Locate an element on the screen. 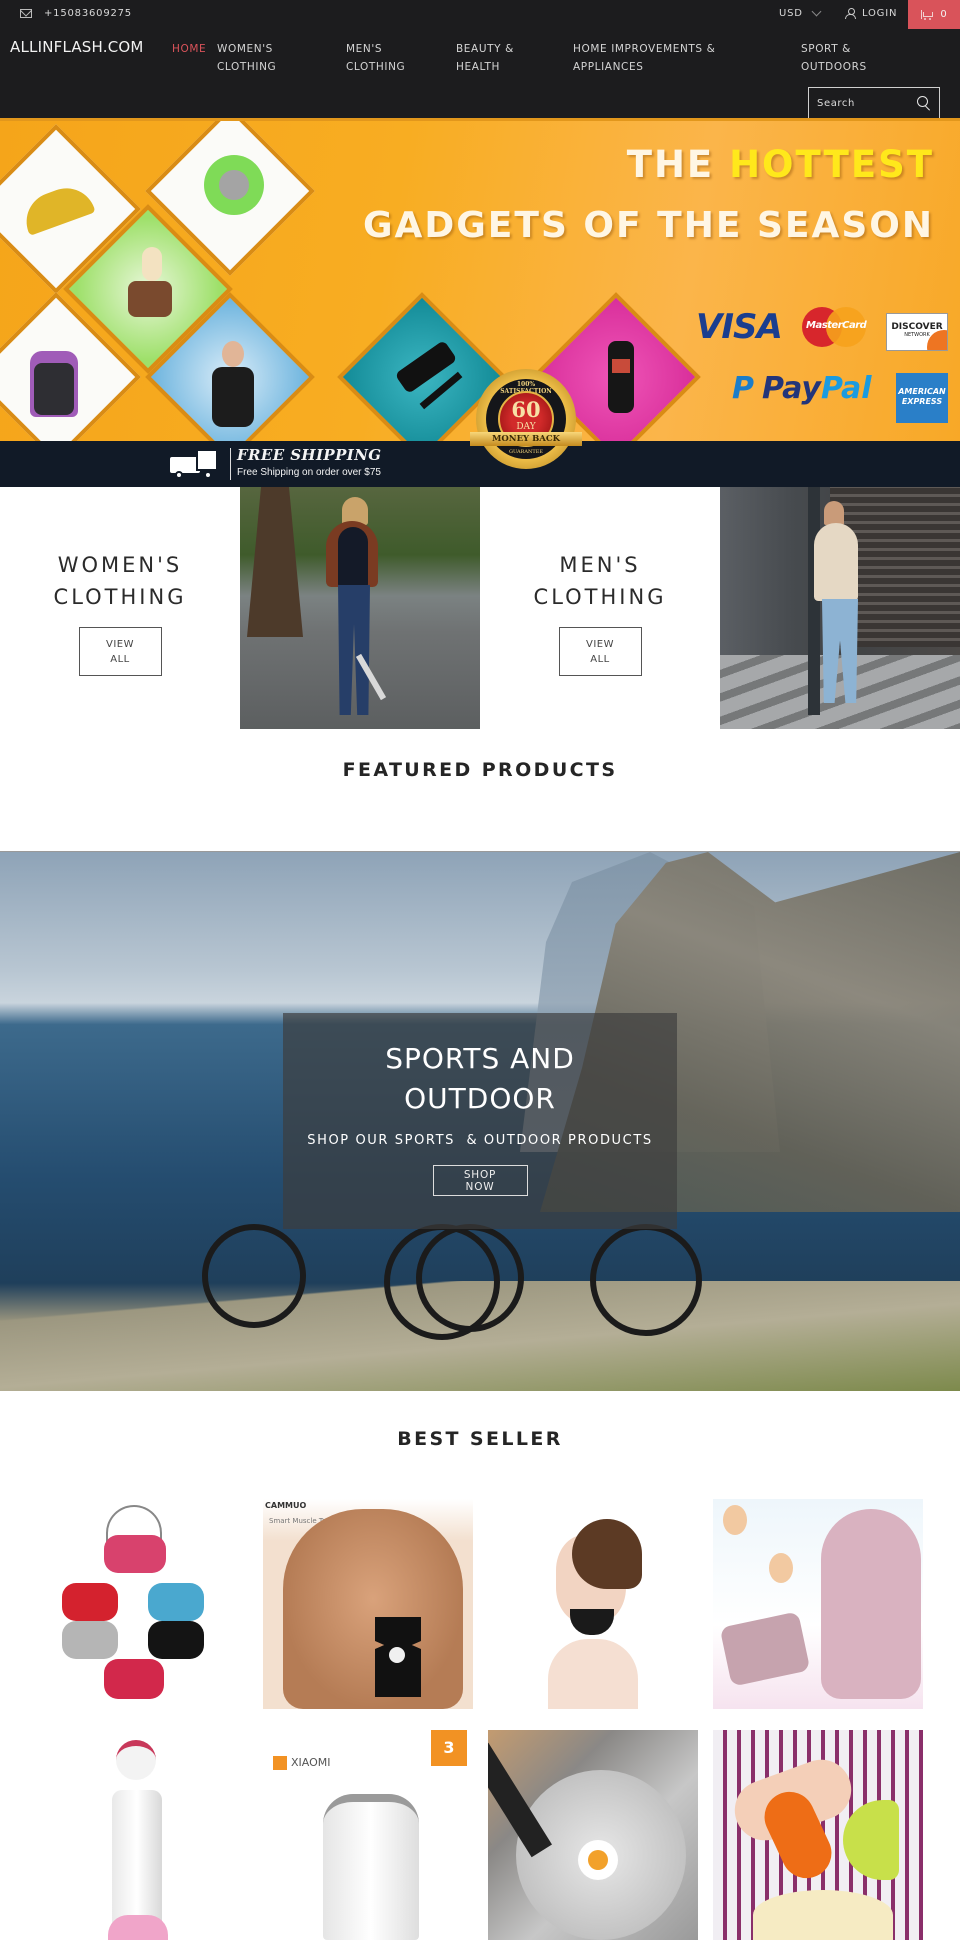  nav-item-beauty-health: BEAUTY & HEALTH is located at coordinates (485, 58).